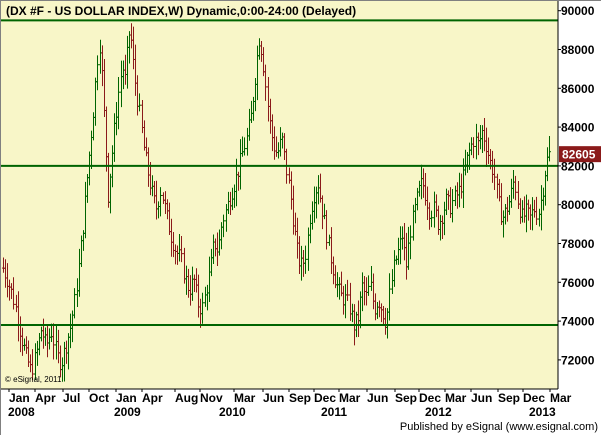 The width and height of the screenshot is (601, 436). Describe the element at coordinates (578, 50) in the screenshot. I see `y-tick-label: 88000` at that location.